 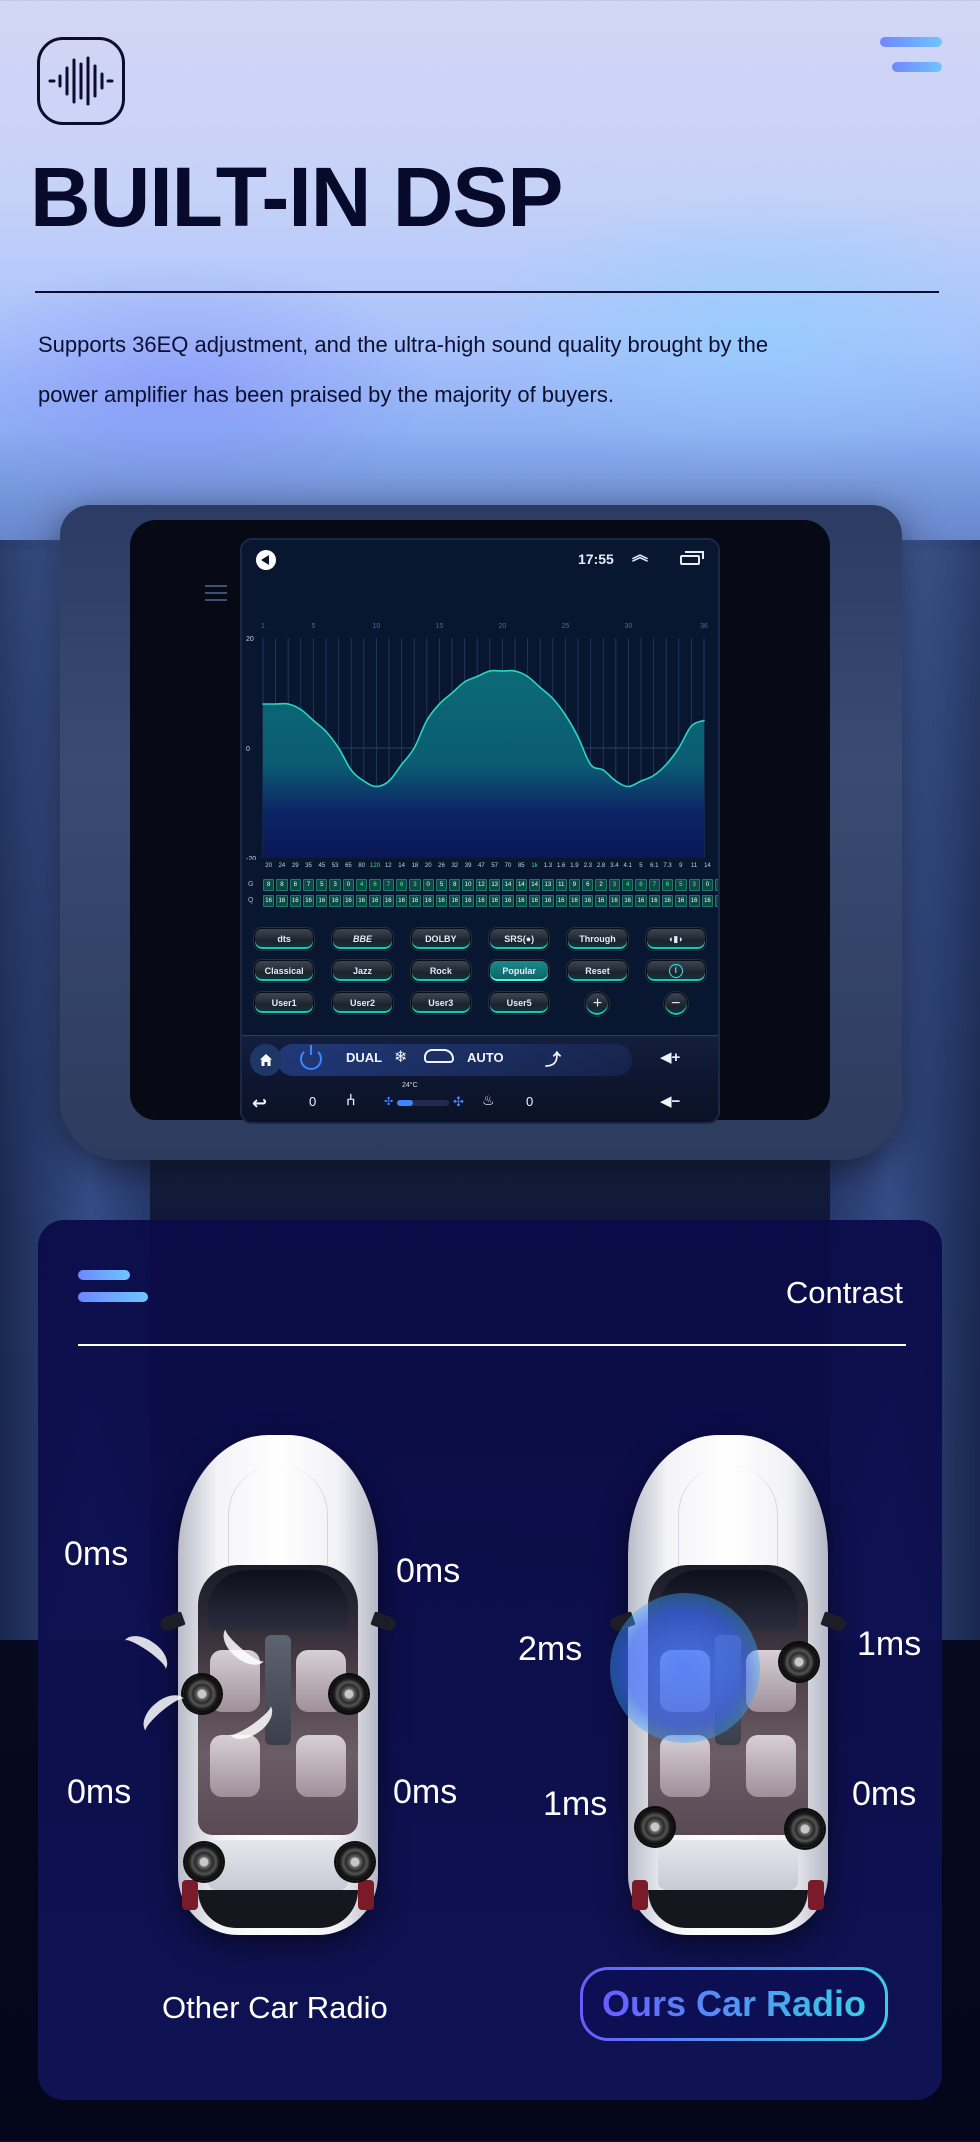 I want to click on gain-cell: 0, so click(x=428, y=885).